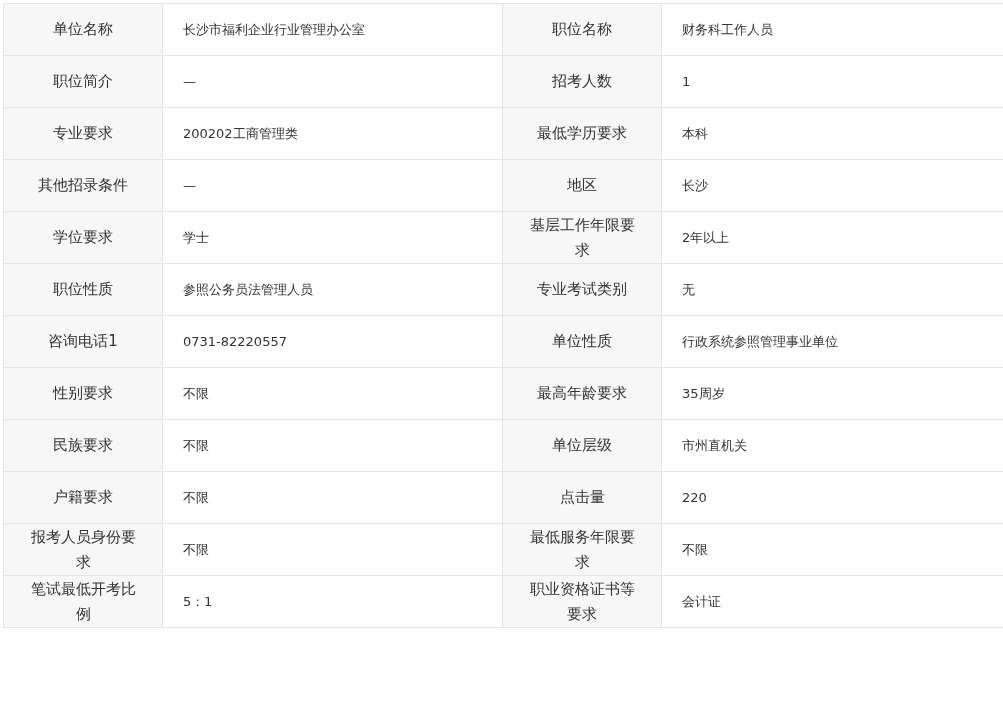  I want to click on field-value: 200202工商管理类, so click(332, 133).